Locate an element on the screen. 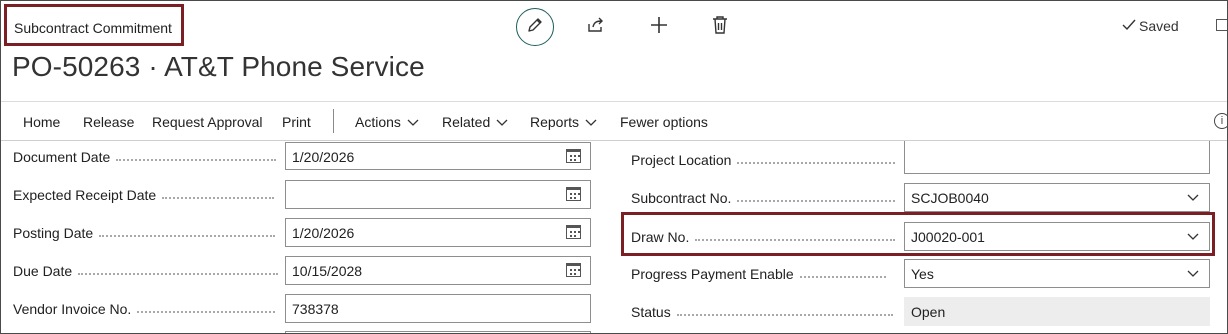 The image size is (1228, 334). project-location-field is located at coordinates (1057, 157).